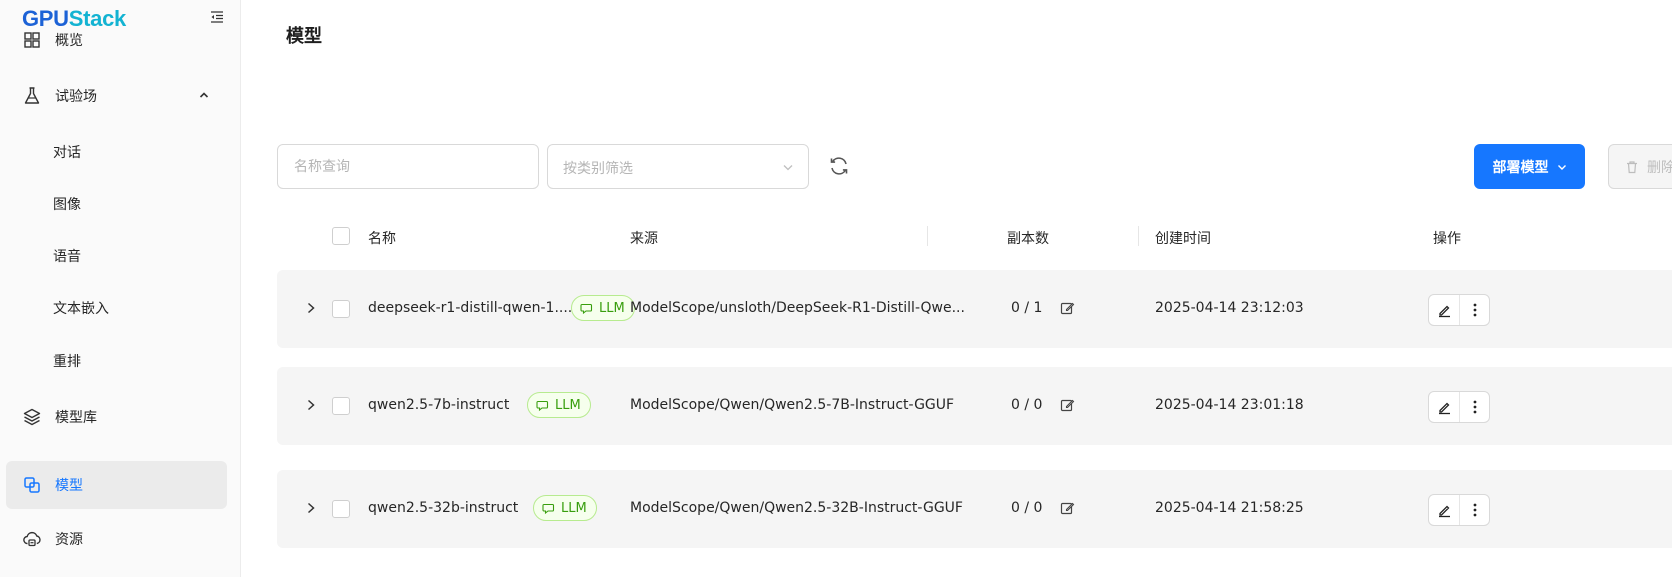 This screenshot has width=1672, height=577. I want to click on deploy-model-label: 部署模型, so click(1520, 167).